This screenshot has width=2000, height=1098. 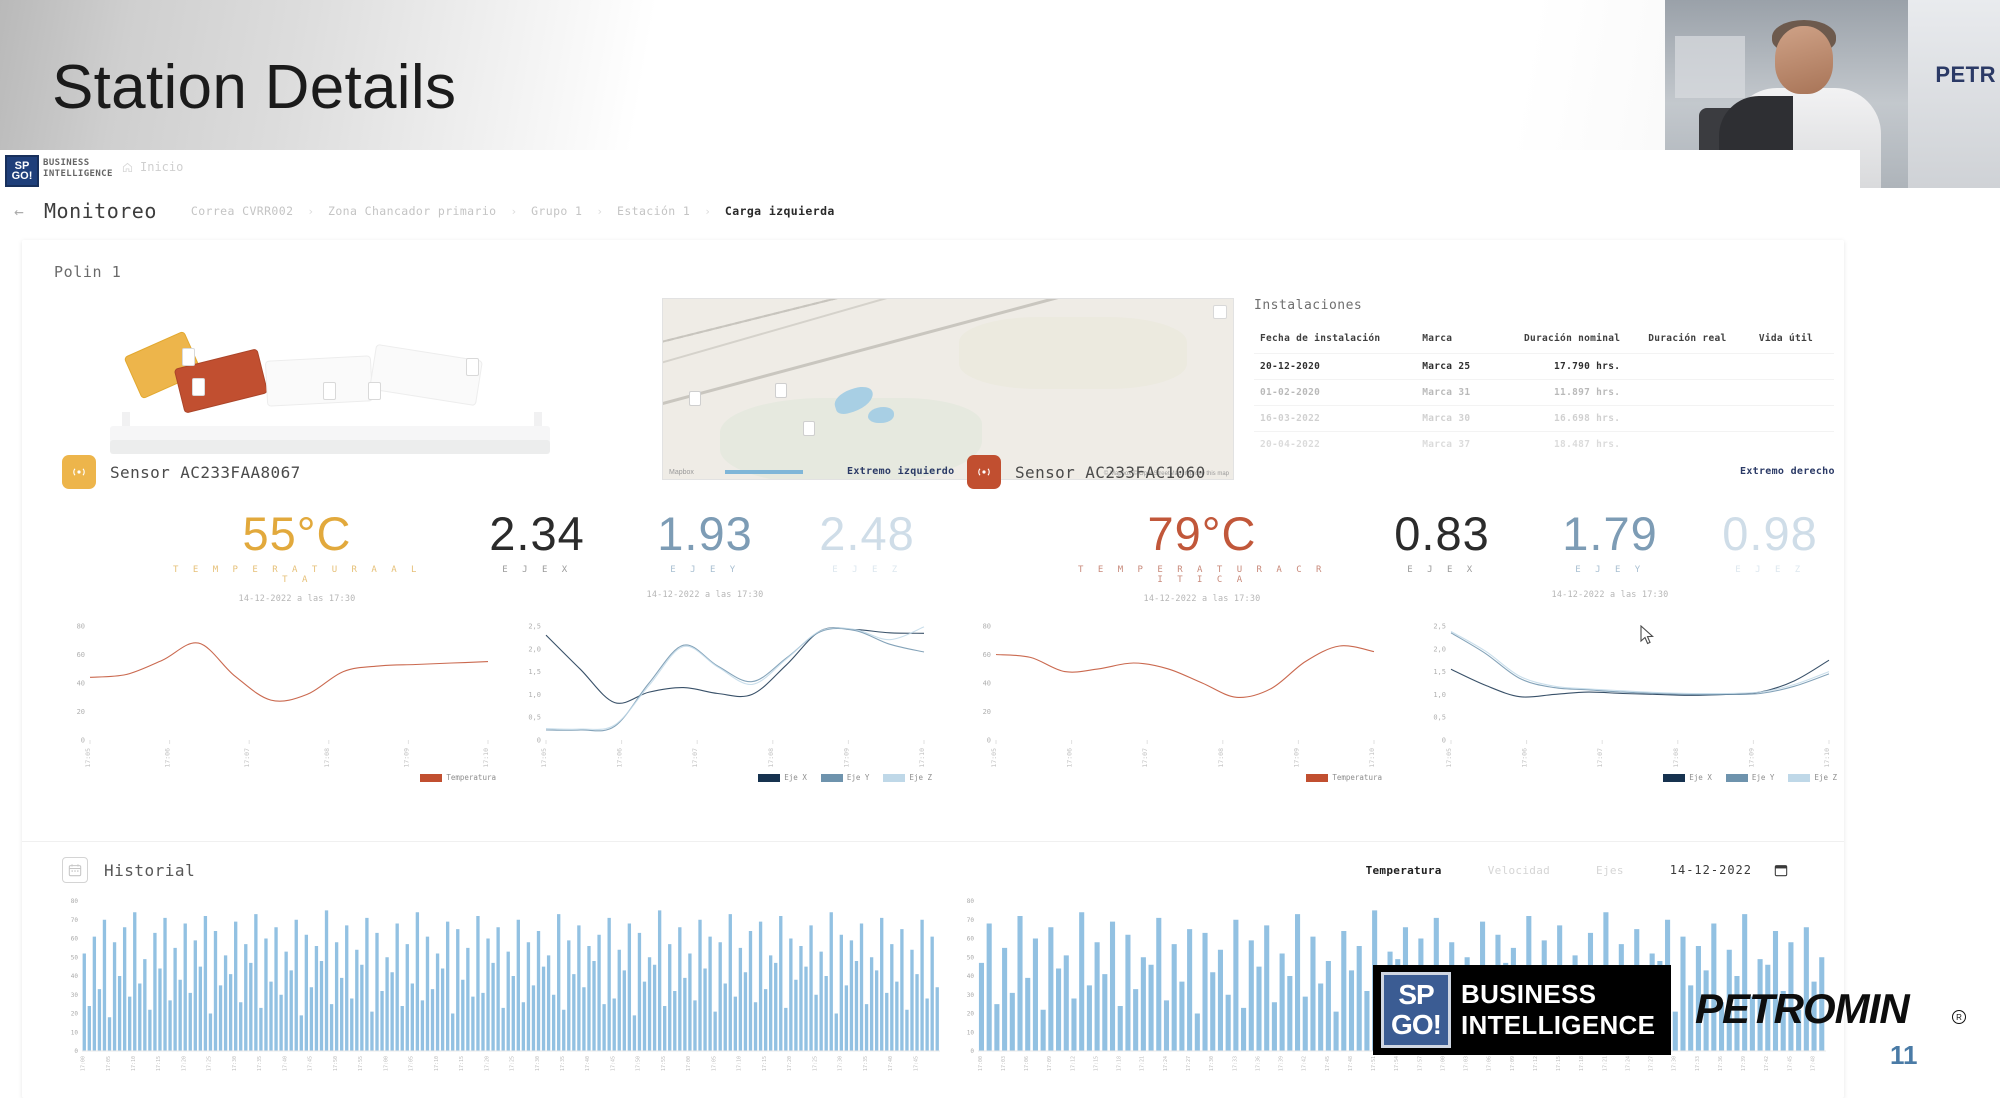 I want to click on sensor-prefix-left: Sensor, so click(x=140, y=472).